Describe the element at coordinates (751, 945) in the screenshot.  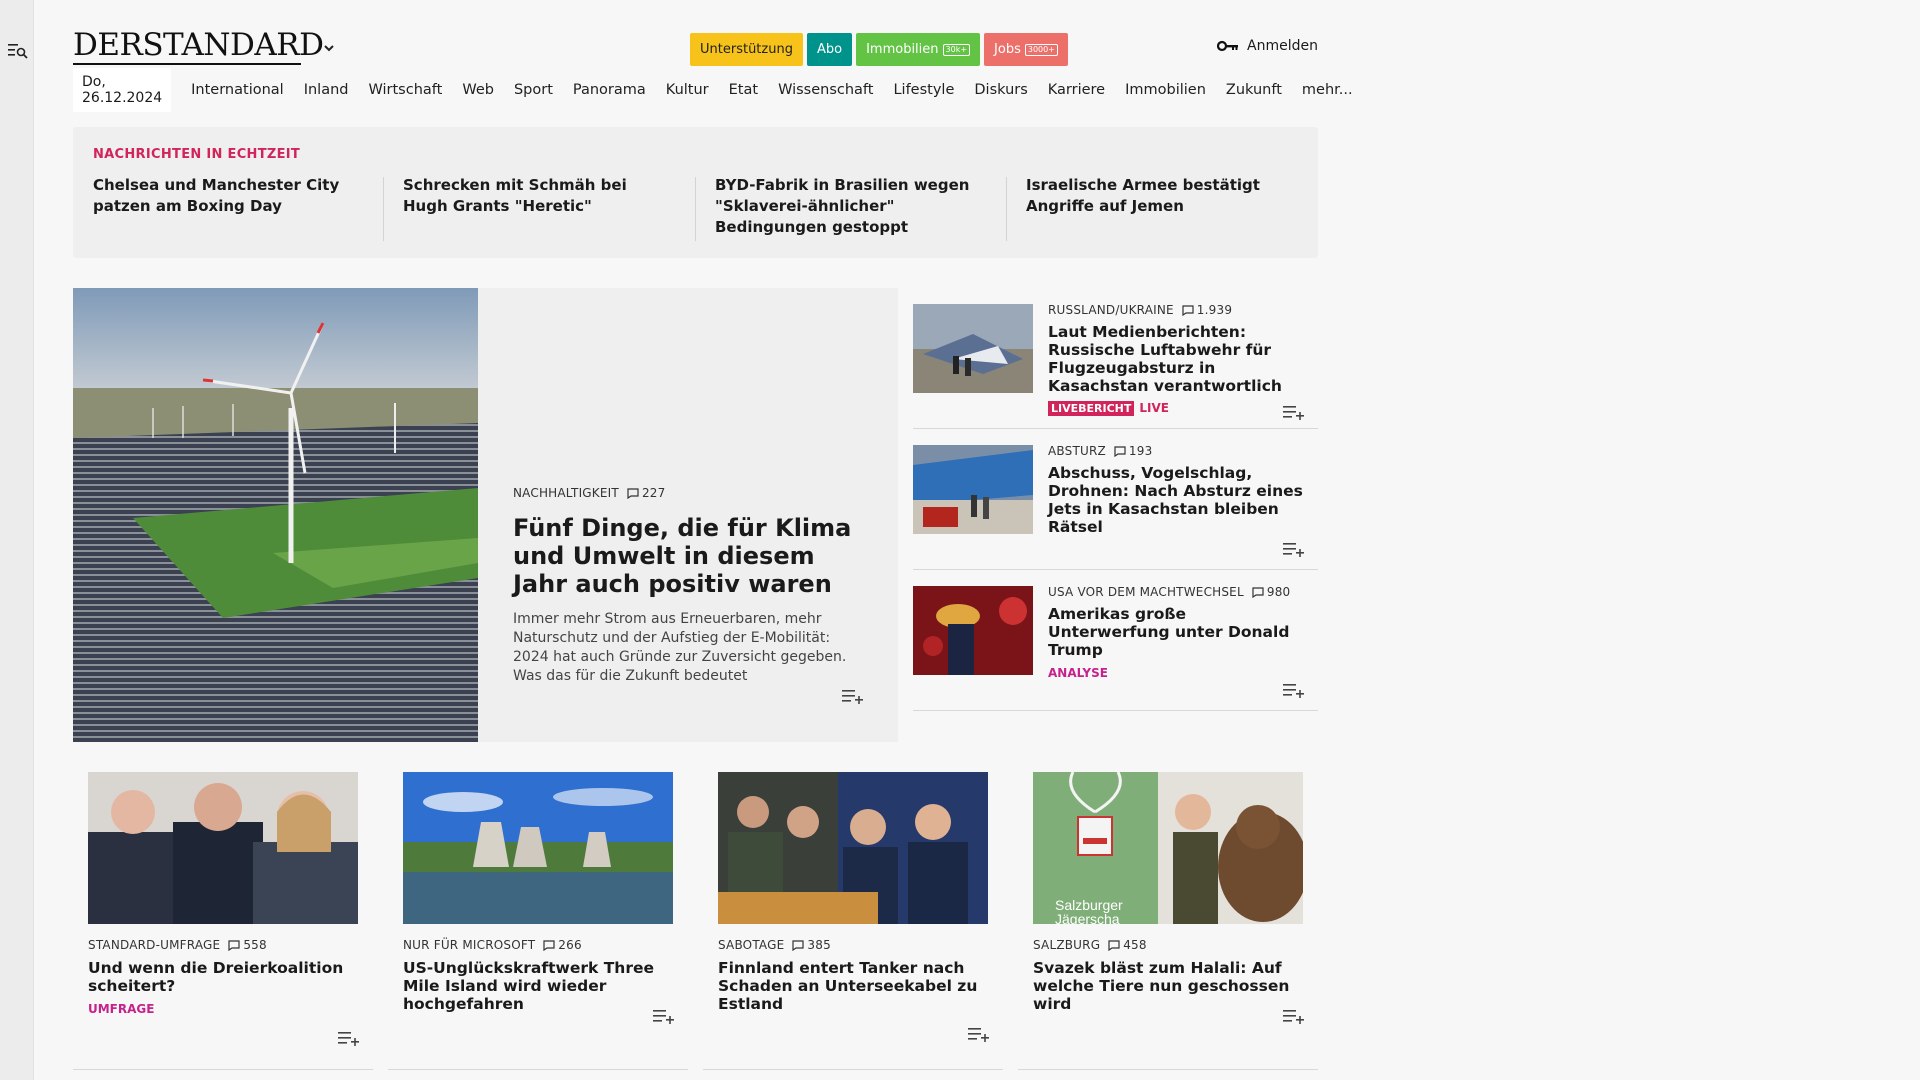
I see `kicker-label: SABOTAGE` at that location.